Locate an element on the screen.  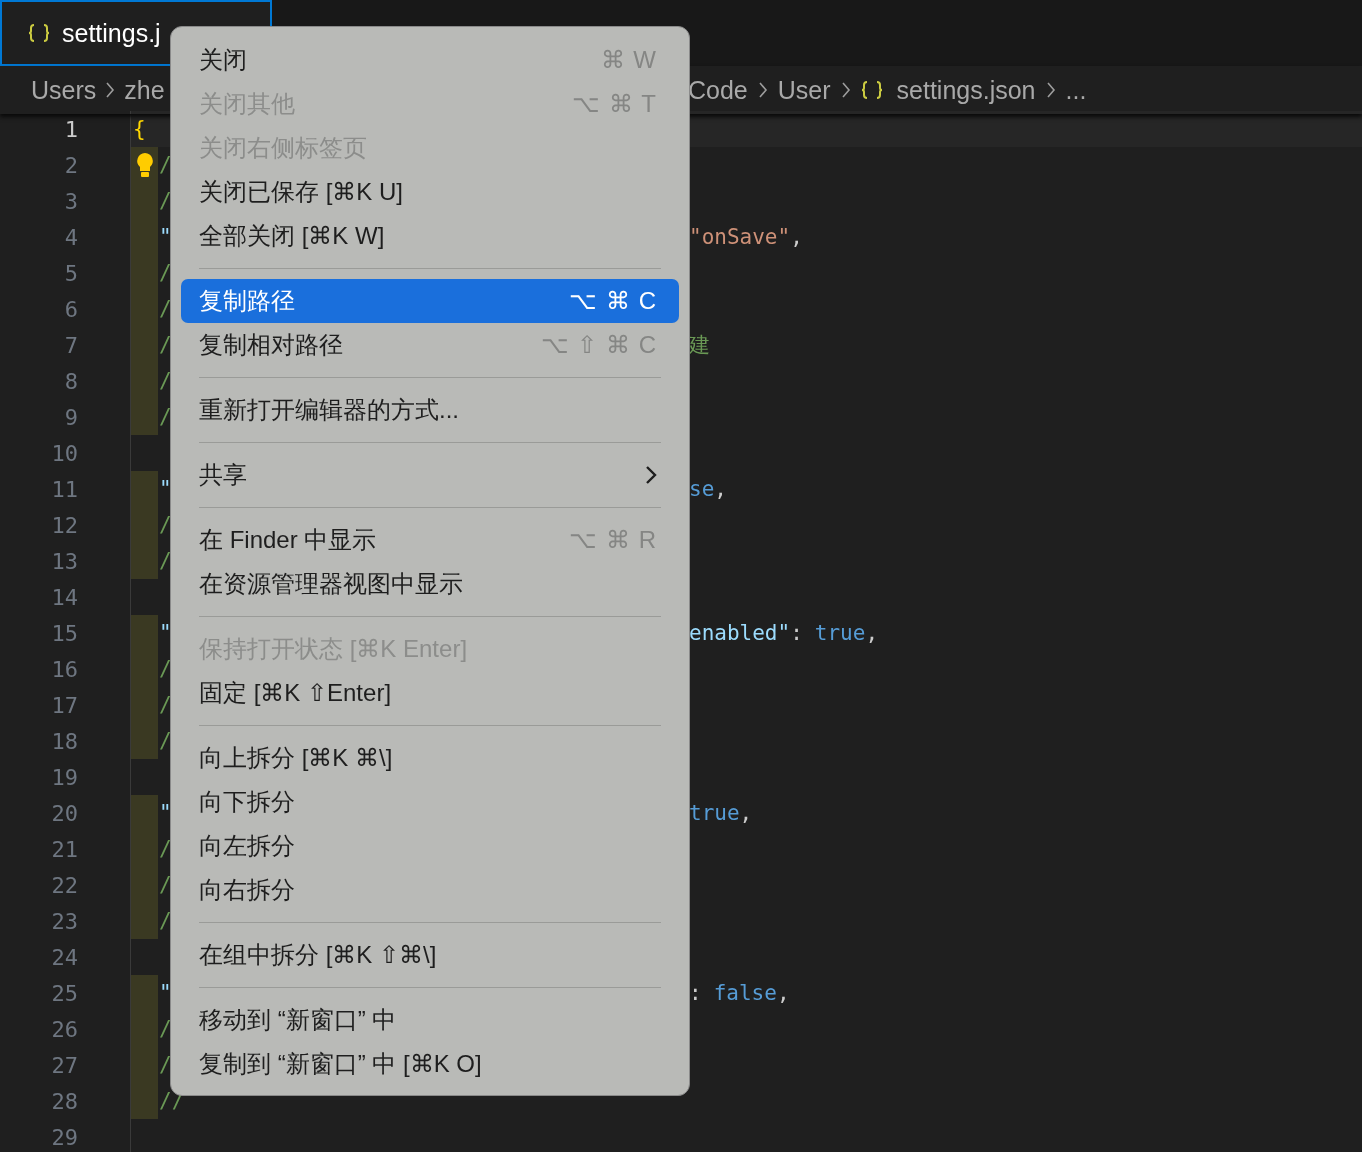
line-number: 5 is located at coordinates (70, 273).